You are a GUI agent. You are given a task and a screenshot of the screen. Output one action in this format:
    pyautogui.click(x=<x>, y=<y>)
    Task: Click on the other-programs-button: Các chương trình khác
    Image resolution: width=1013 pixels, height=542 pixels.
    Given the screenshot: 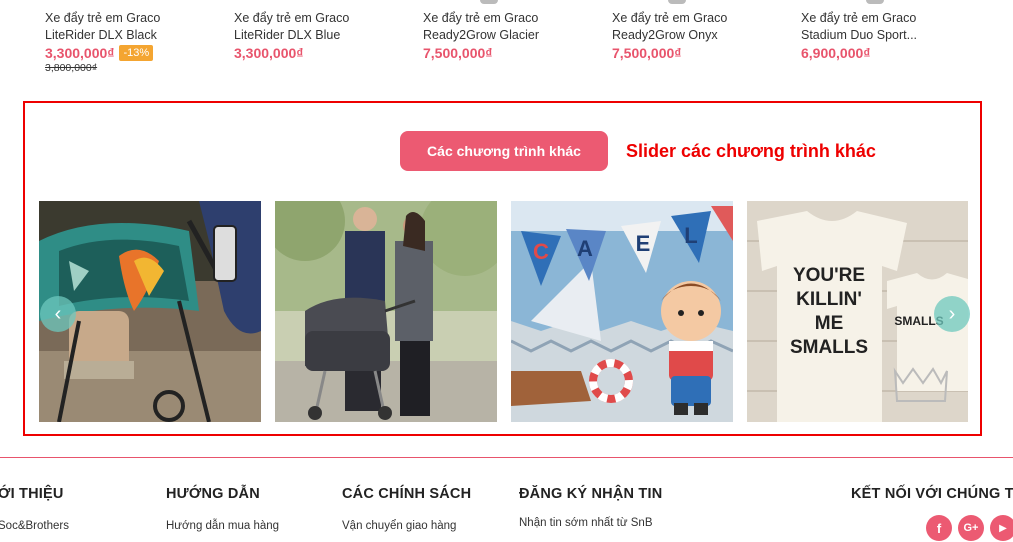 What is the action you would take?
    pyautogui.click(x=504, y=151)
    